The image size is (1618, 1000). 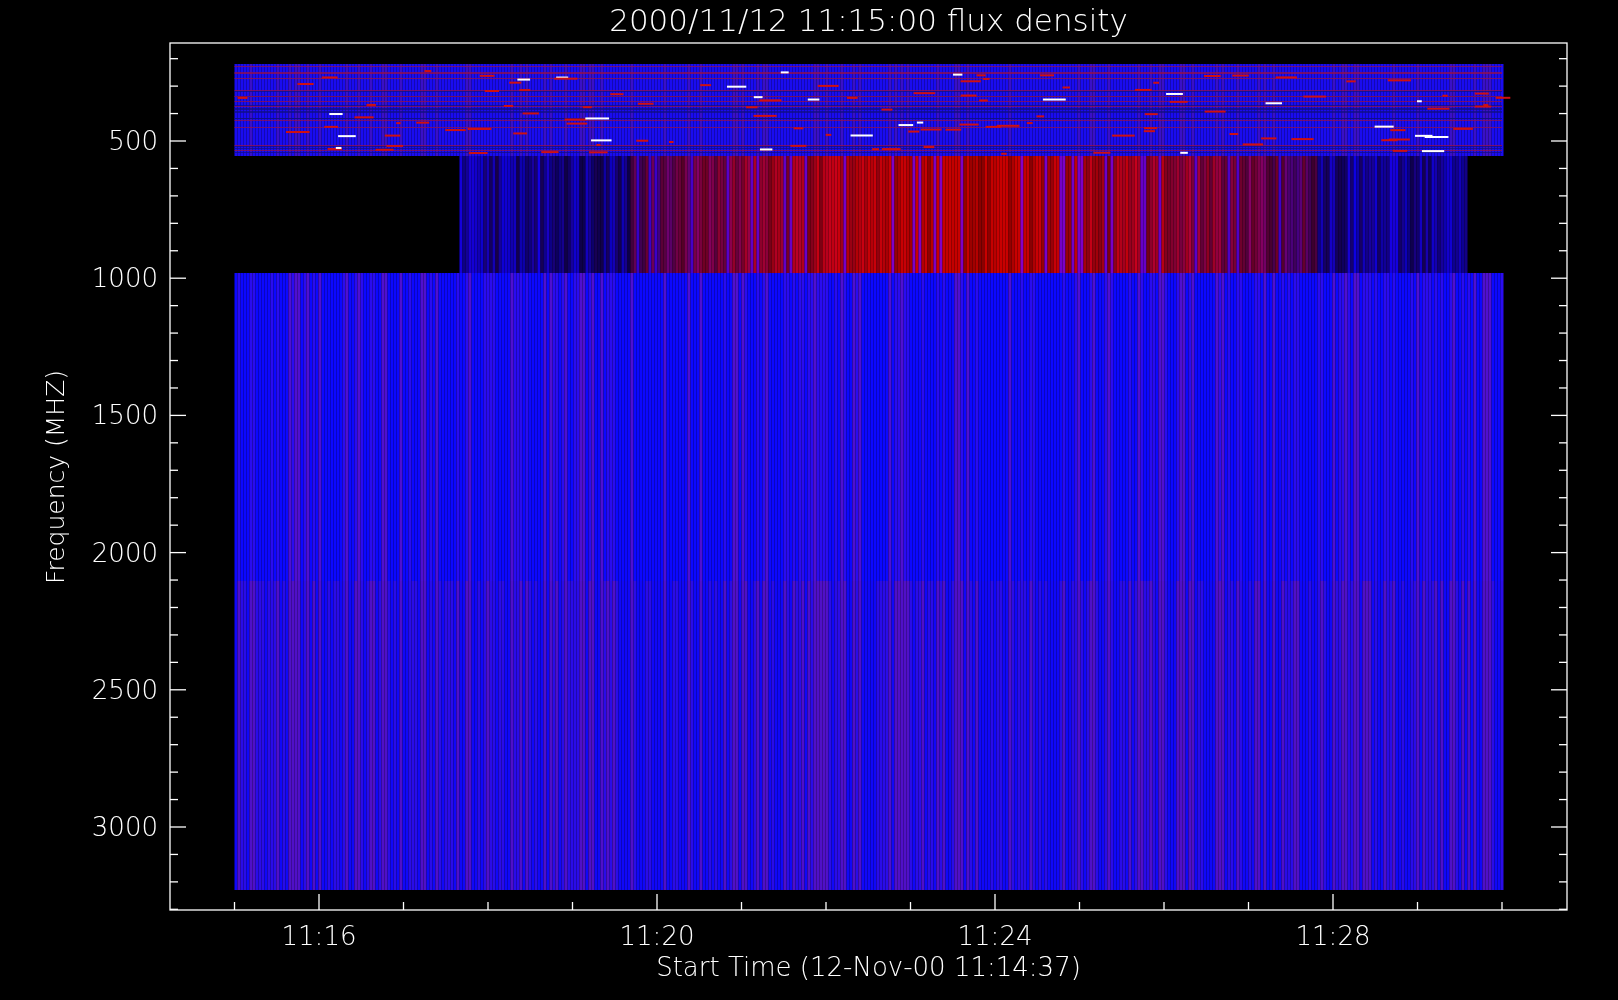 What do you see at coordinates (124, 278) in the screenshot?
I see `y-tick-label: 1000` at bounding box center [124, 278].